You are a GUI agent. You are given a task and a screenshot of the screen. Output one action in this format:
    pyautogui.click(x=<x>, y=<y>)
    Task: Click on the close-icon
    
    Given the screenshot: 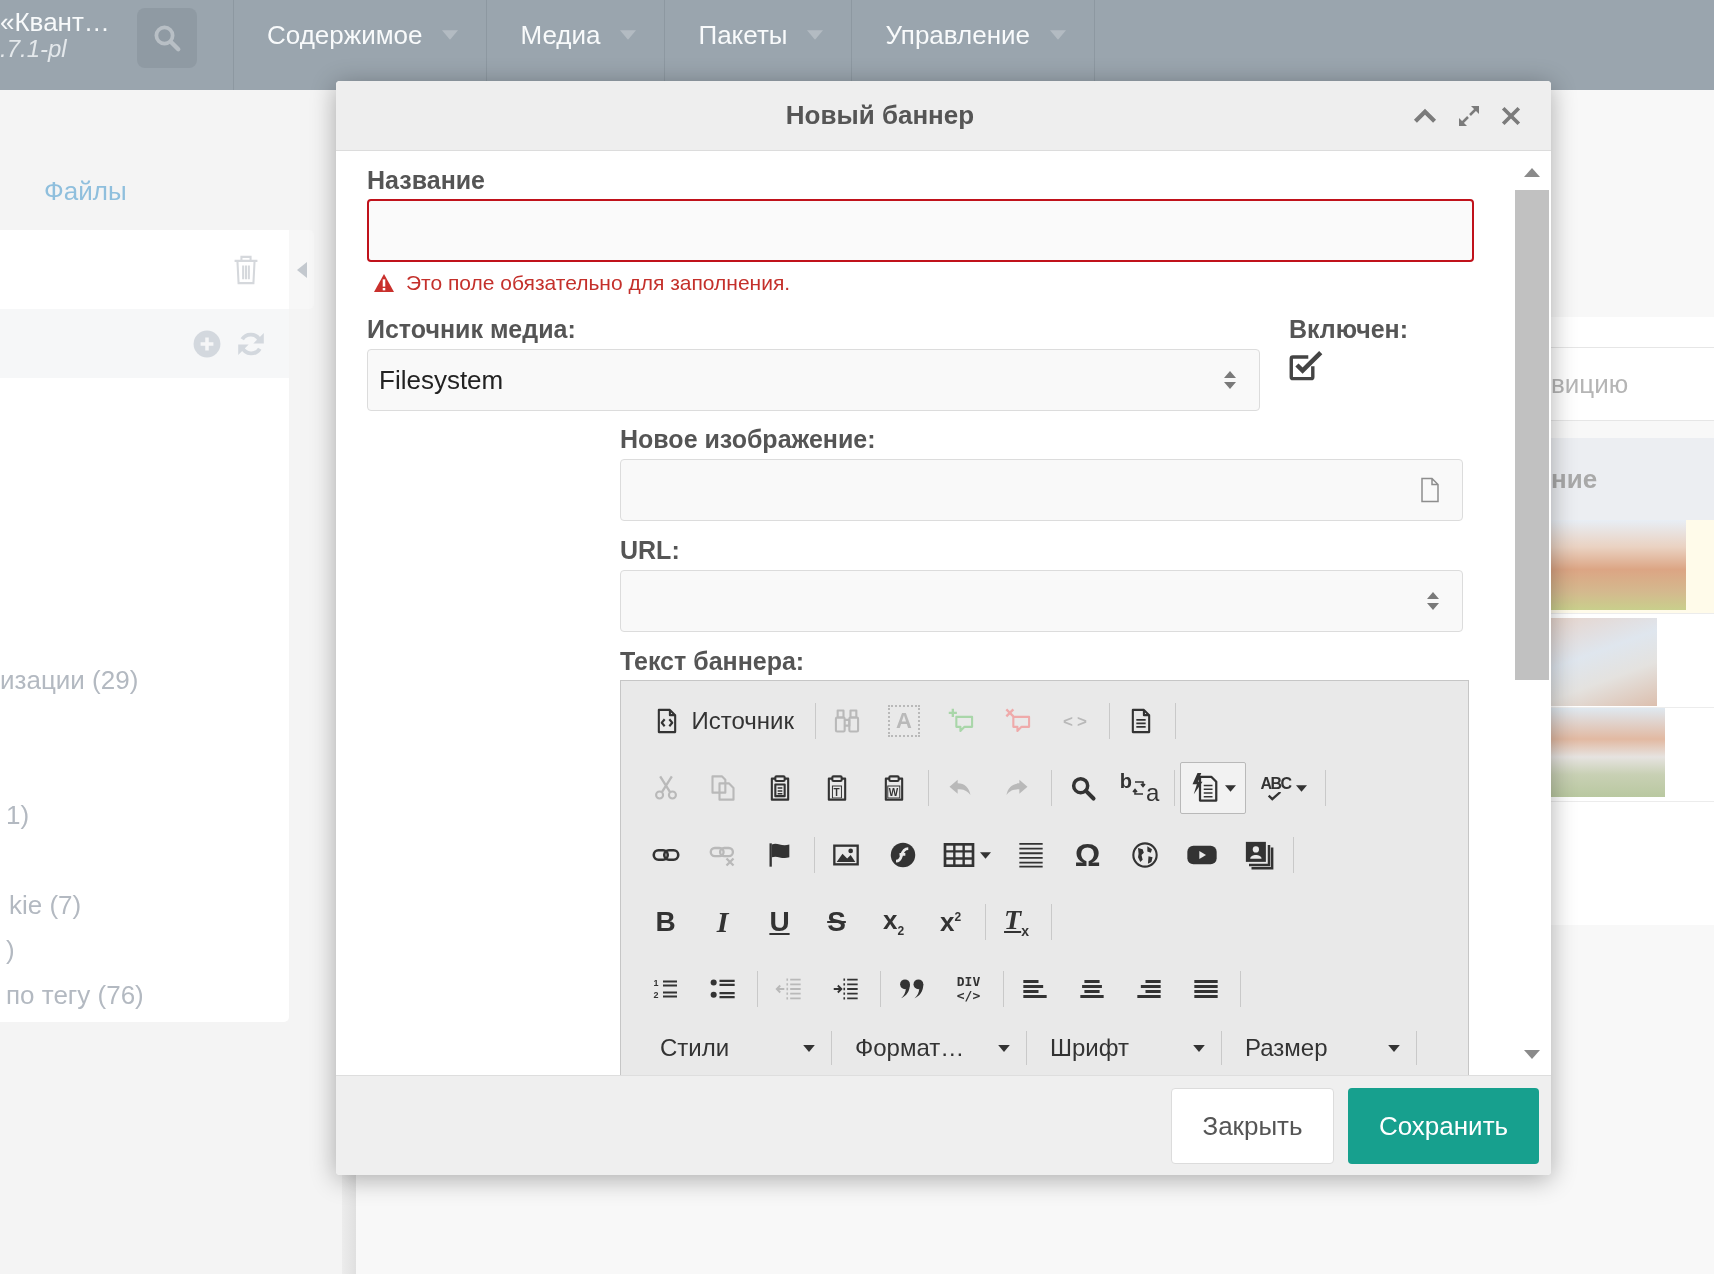 What is the action you would take?
    pyautogui.click(x=1511, y=115)
    